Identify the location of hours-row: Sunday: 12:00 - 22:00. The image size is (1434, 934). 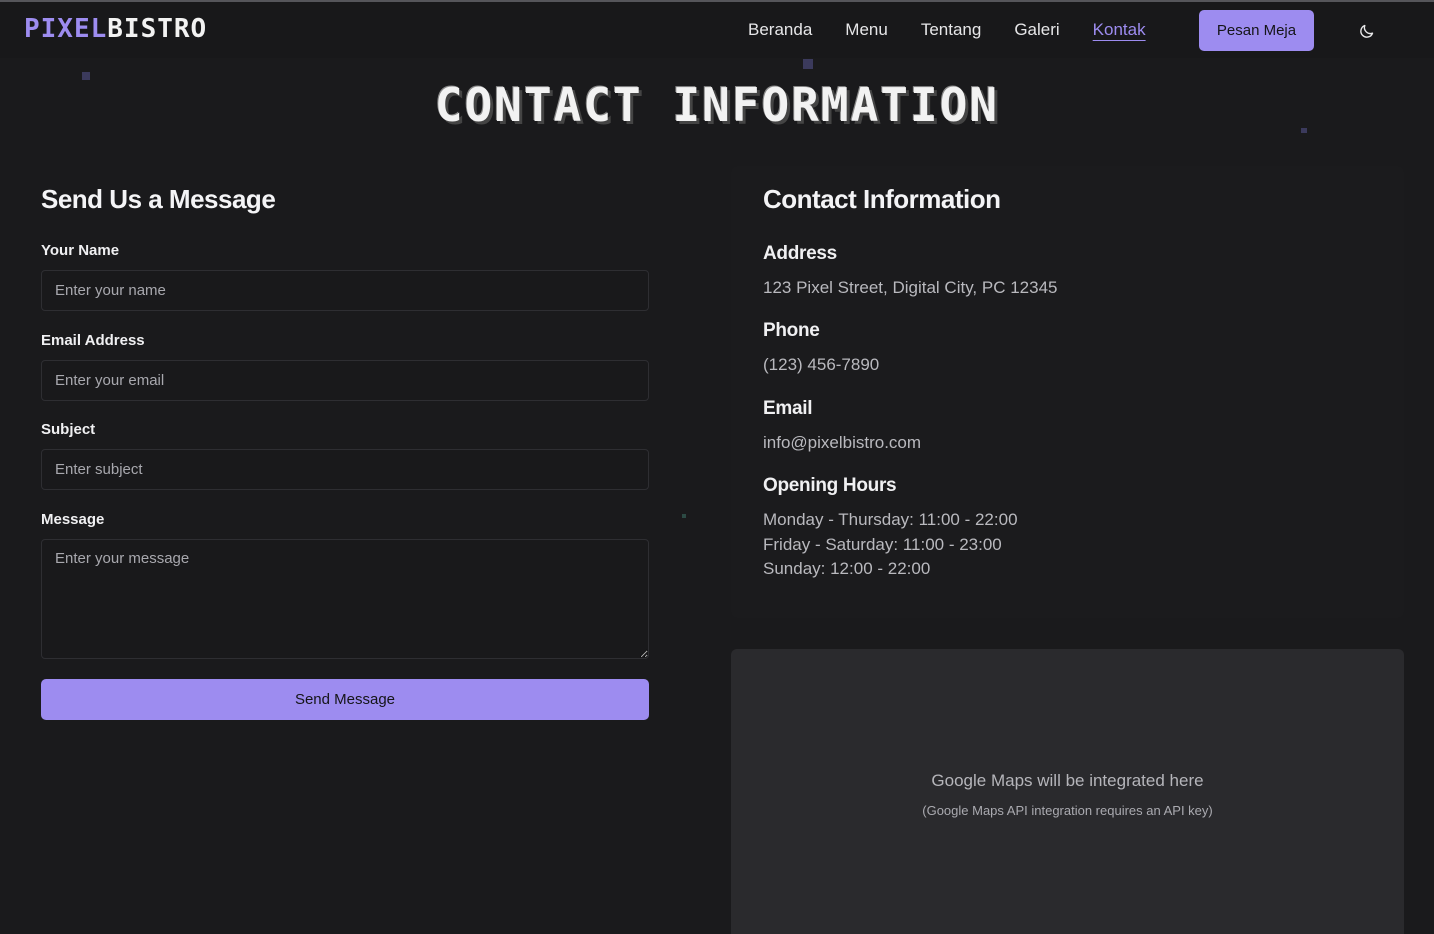
(847, 568).